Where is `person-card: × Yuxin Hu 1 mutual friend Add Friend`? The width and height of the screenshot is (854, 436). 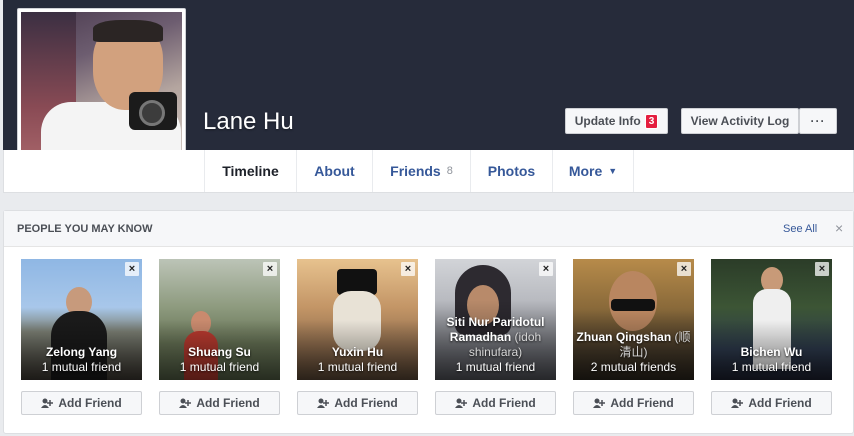
person-card: × Yuxin Hu 1 mutual friend Add Friend is located at coordinates (357, 337).